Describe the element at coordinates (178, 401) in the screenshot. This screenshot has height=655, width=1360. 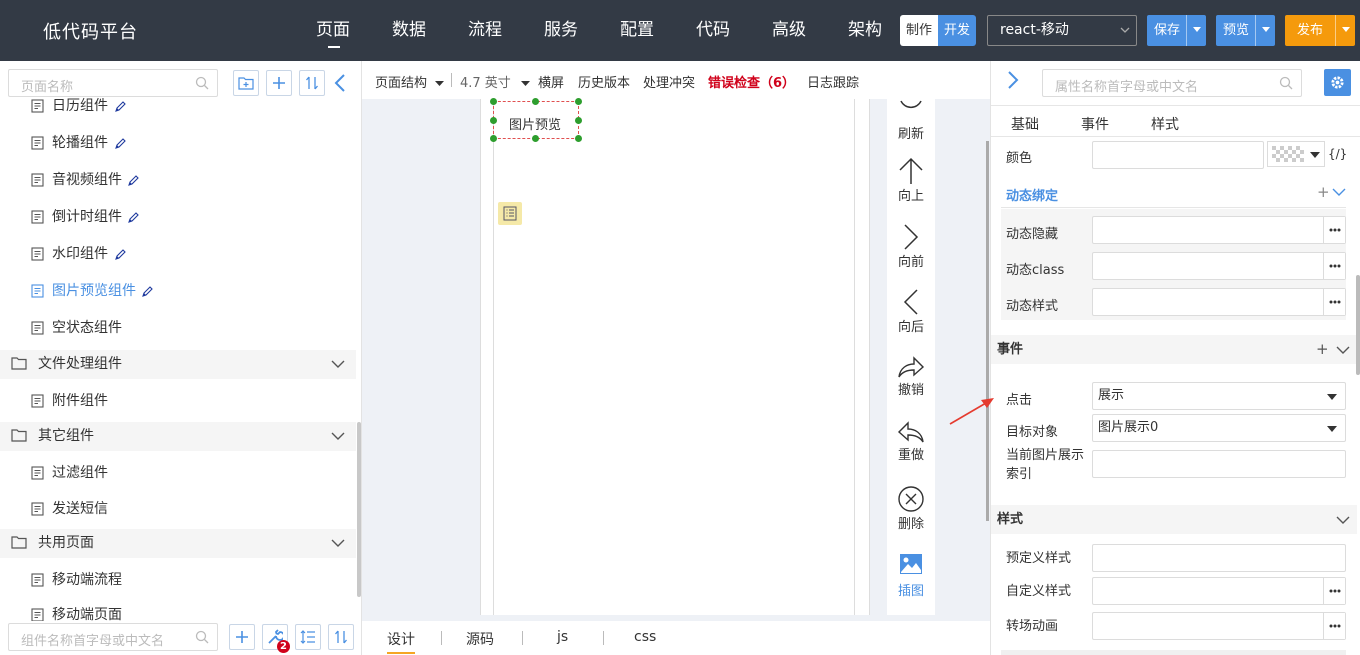
I see `tree-item: 附件组件` at that location.